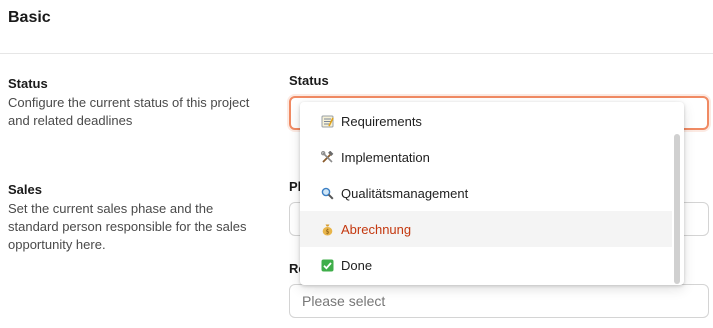  Describe the element at coordinates (309, 80) in the screenshot. I see `status-field-label: Status` at that location.